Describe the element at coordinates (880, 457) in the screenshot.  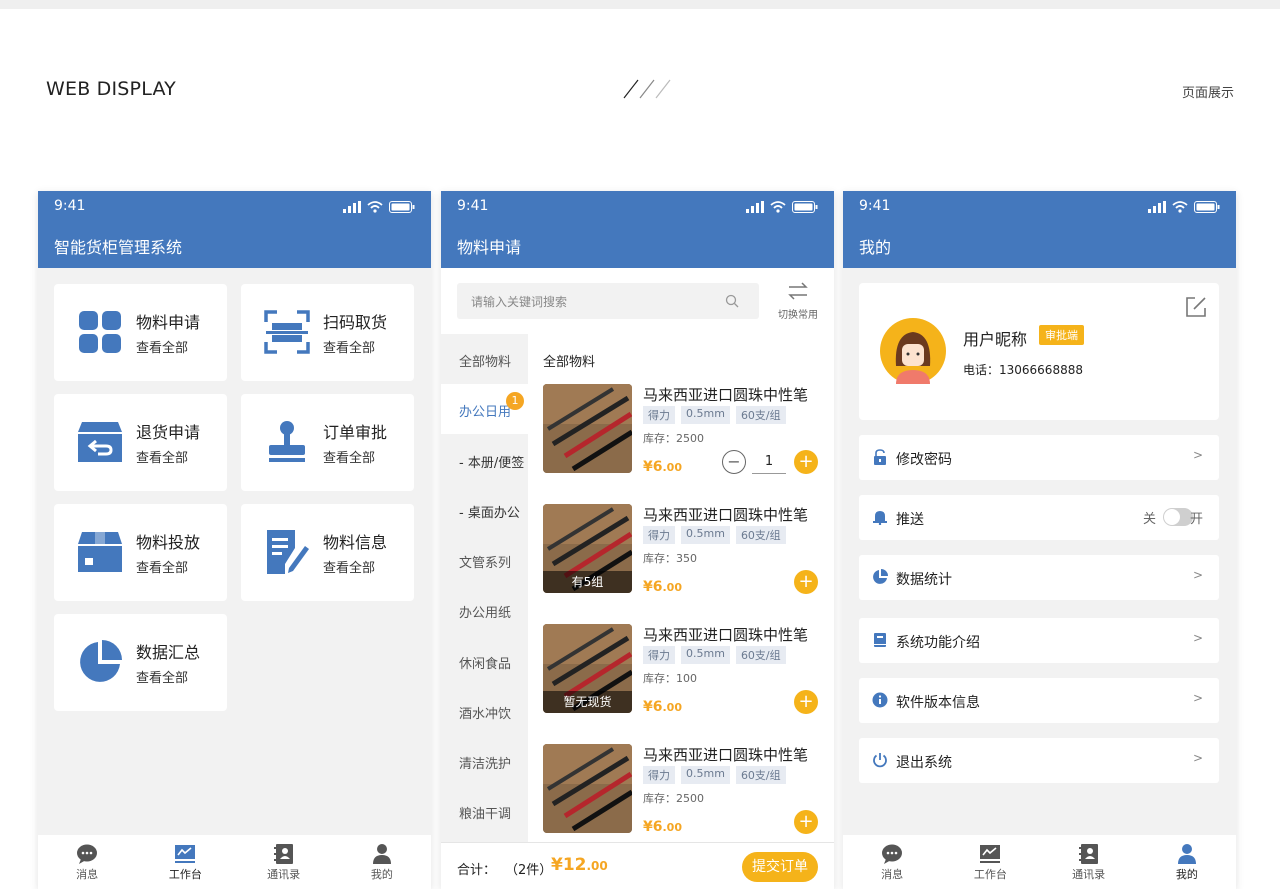
I see `lock-icon` at that location.